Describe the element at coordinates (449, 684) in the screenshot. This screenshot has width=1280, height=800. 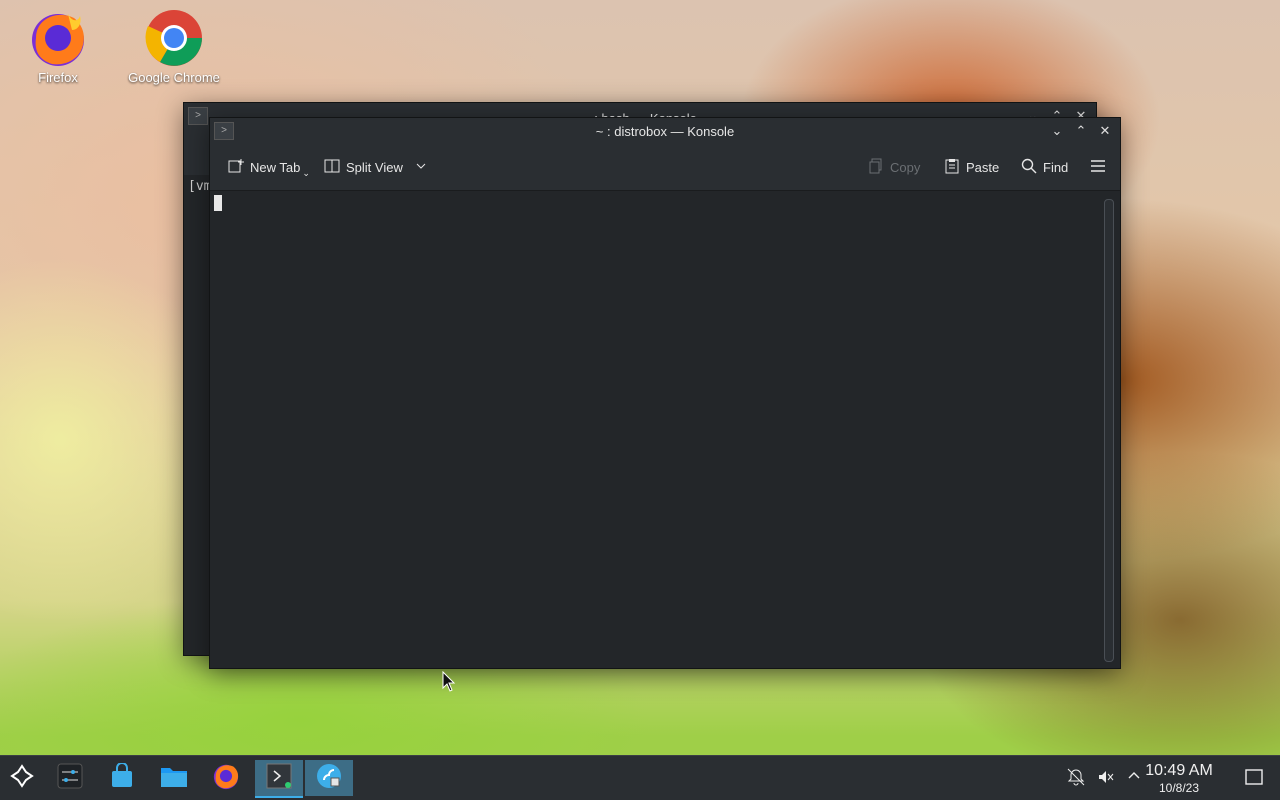
I see `mouse-pointer-icon` at that location.